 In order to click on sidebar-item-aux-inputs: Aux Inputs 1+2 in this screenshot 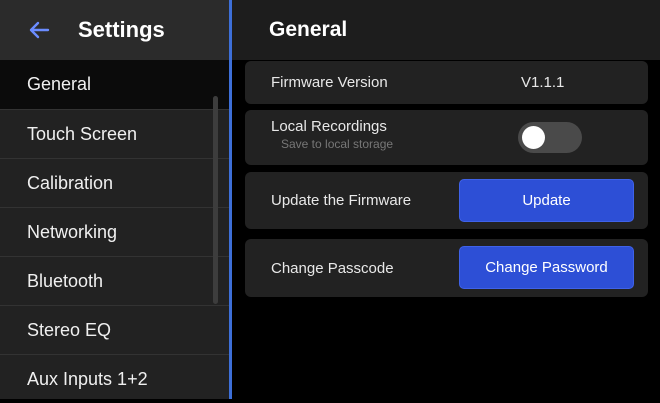, I will do `click(114, 378)`.